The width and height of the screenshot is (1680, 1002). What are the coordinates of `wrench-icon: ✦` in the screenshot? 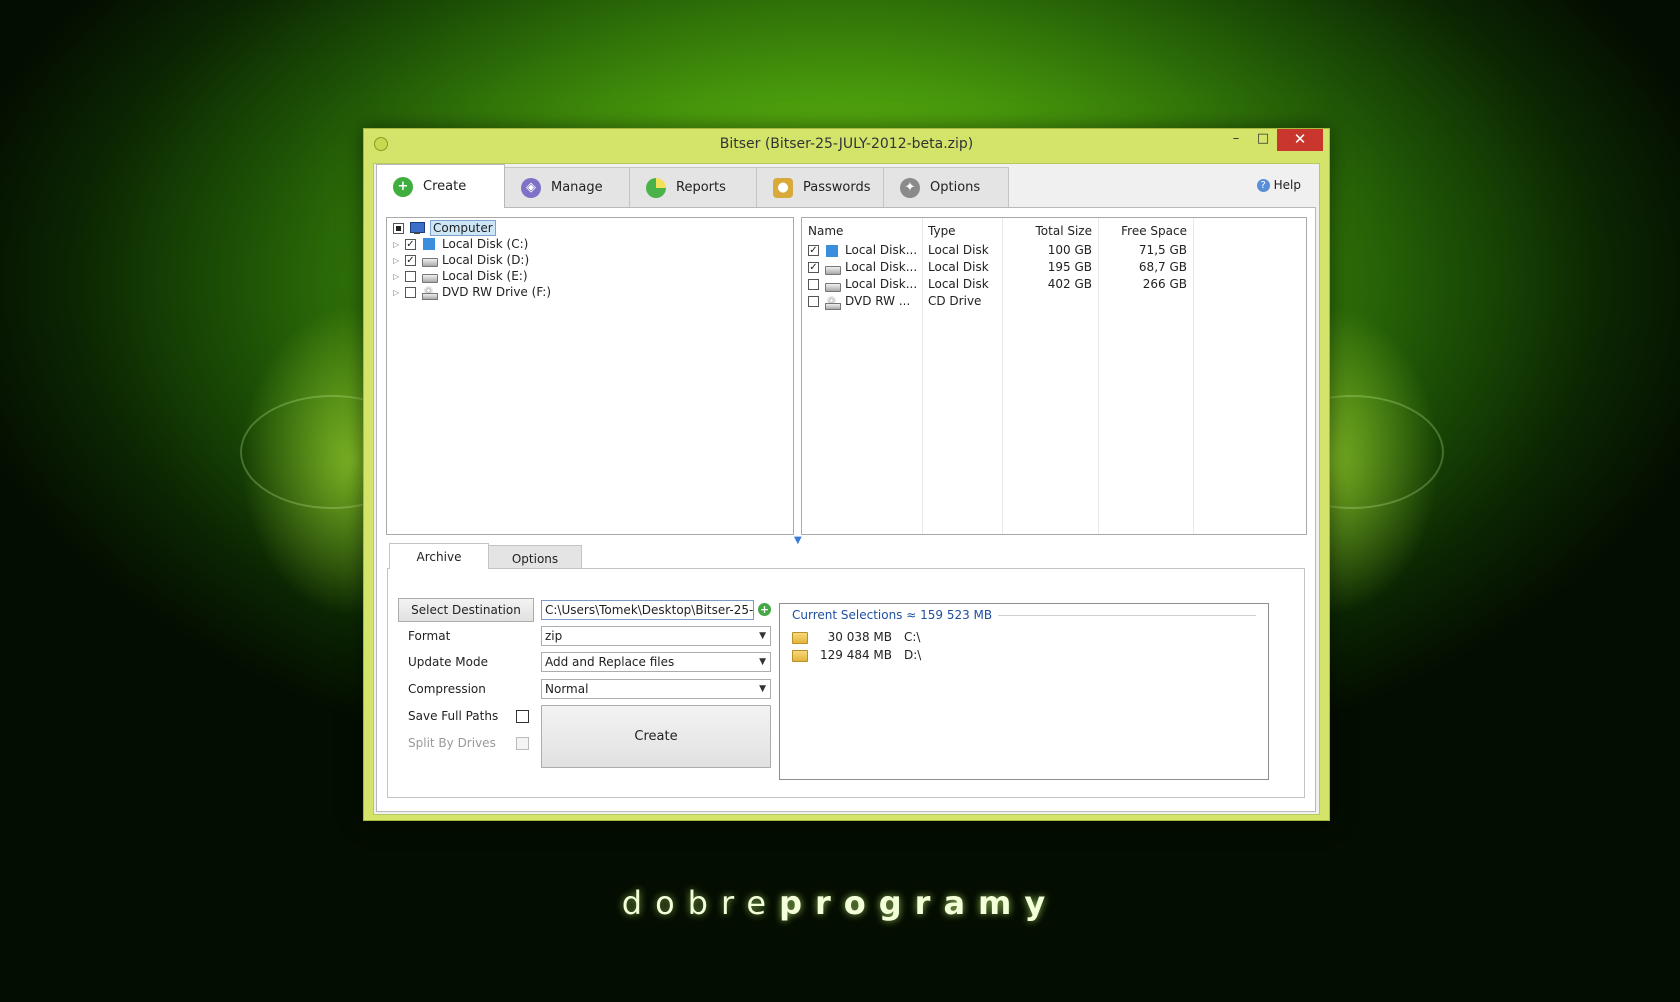 It's located at (910, 187).